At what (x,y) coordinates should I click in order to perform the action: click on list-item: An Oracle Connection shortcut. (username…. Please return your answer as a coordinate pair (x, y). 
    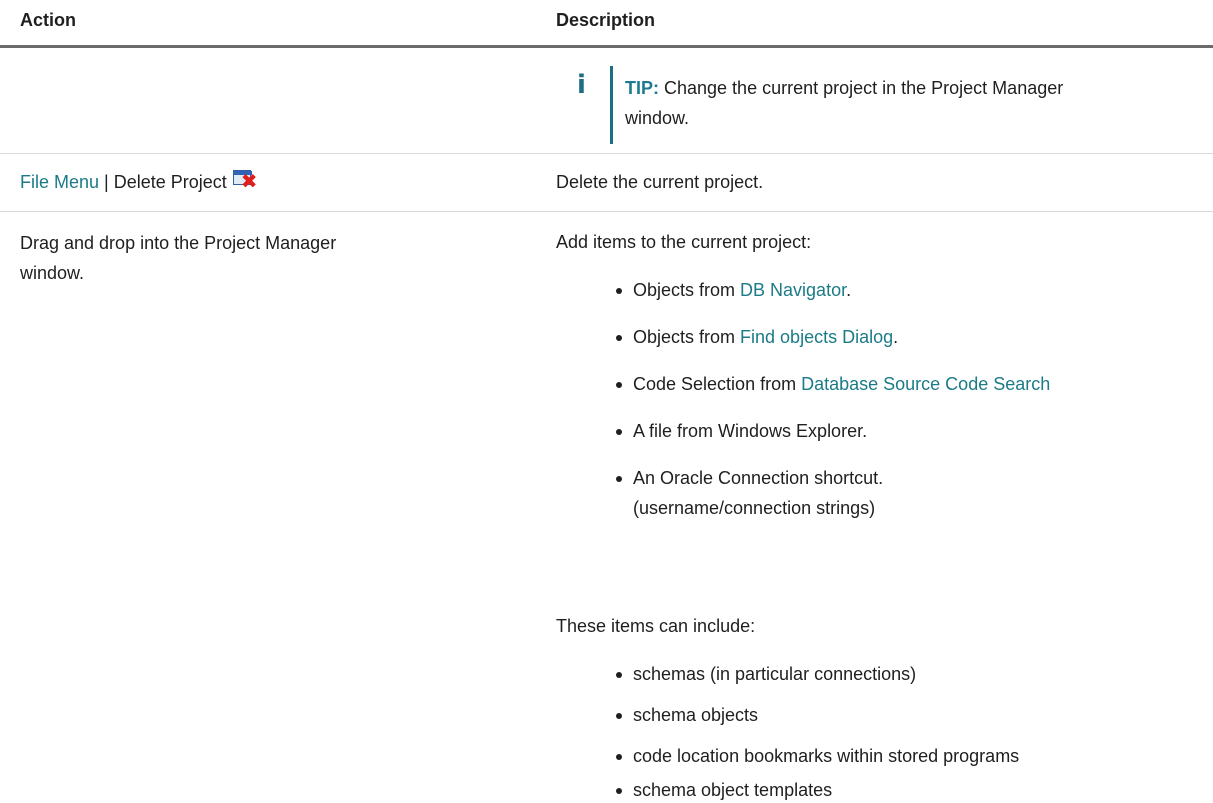
    Looking at the image, I should click on (749, 493).